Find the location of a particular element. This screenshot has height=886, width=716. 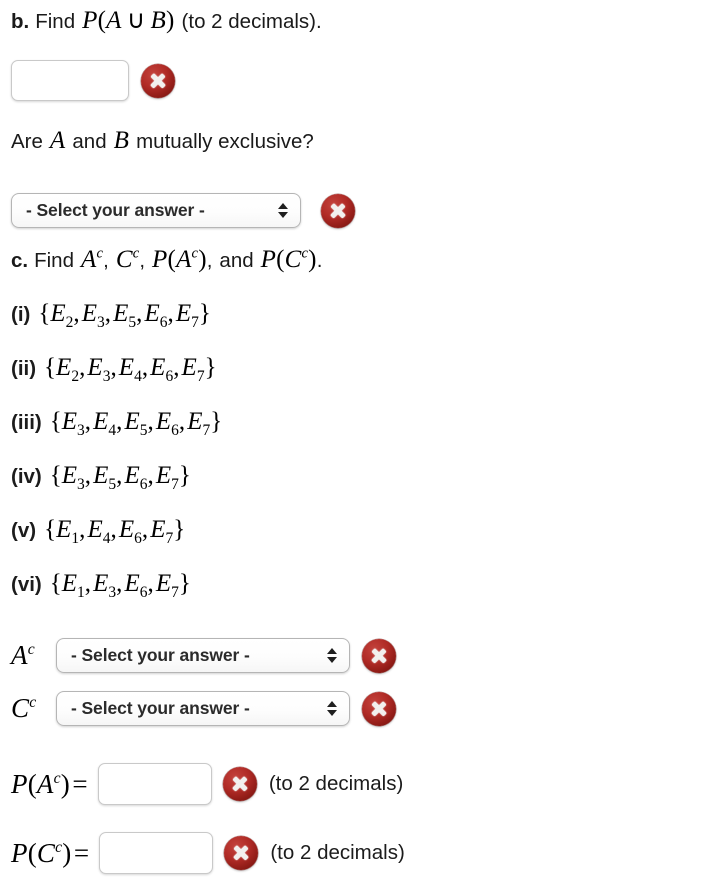

option-number: (iv) is located at coordinates (26, 476).